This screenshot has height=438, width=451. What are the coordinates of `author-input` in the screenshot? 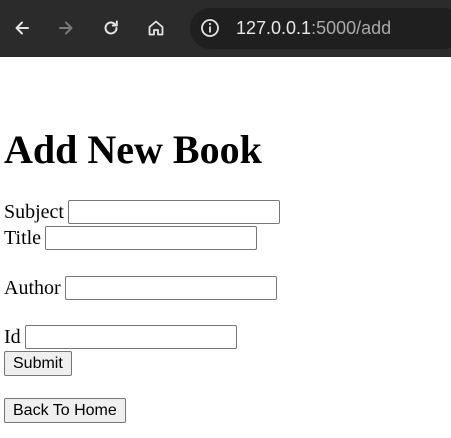 It's located at (170, 288).